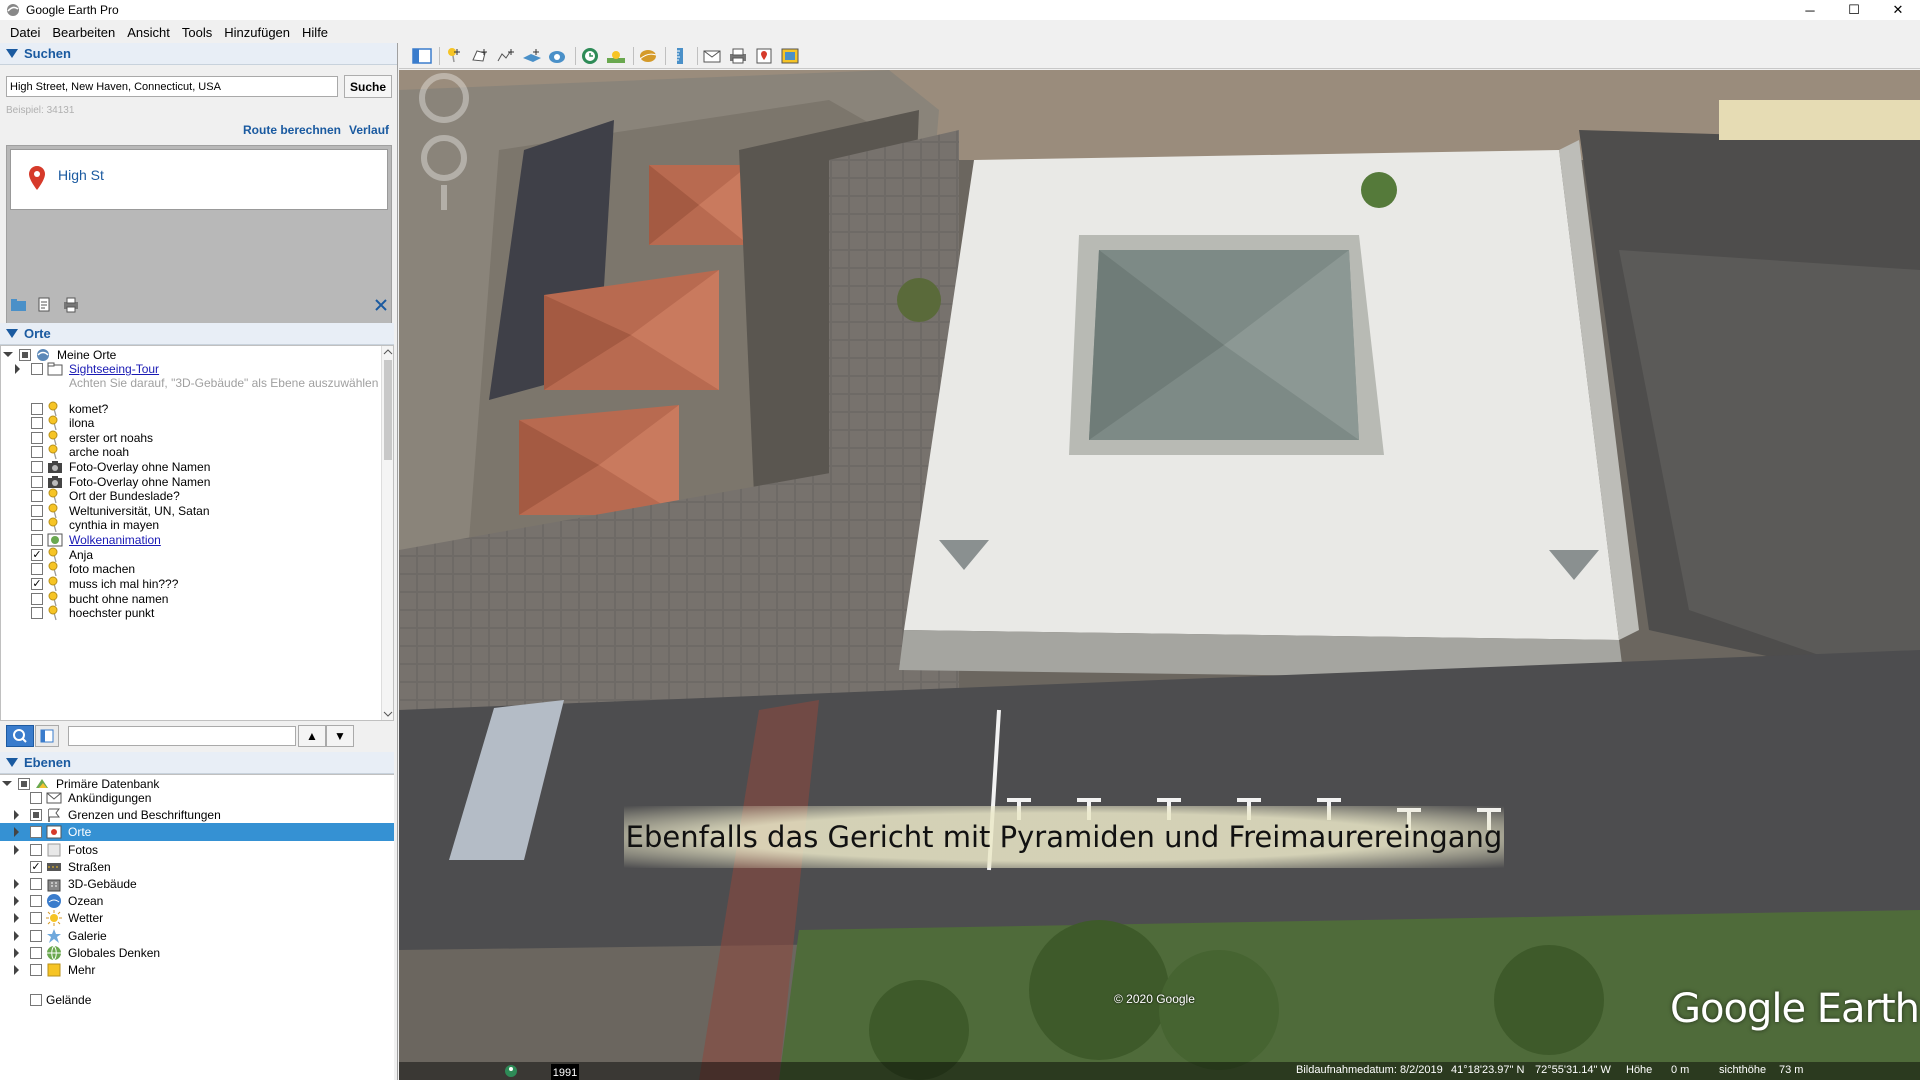 The image size is (1920, 1080). I want to click on route-link: Route berechnen, so click(292, 130).